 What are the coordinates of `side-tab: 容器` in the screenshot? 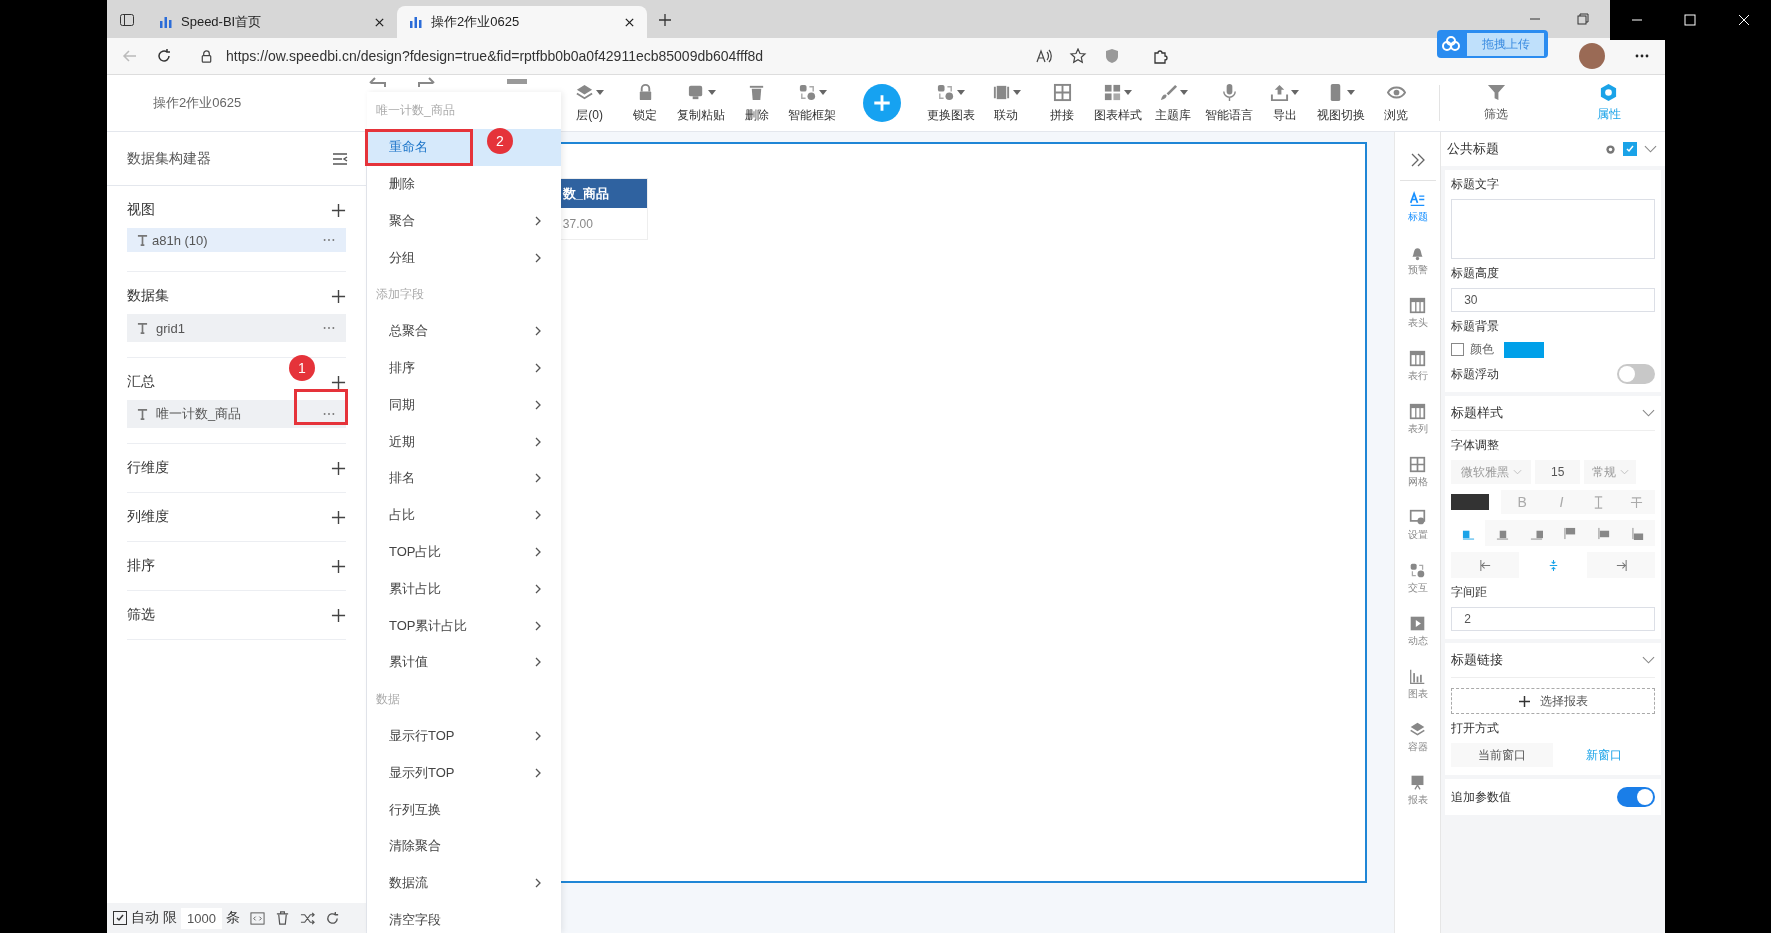 It's located at (1417, 747).